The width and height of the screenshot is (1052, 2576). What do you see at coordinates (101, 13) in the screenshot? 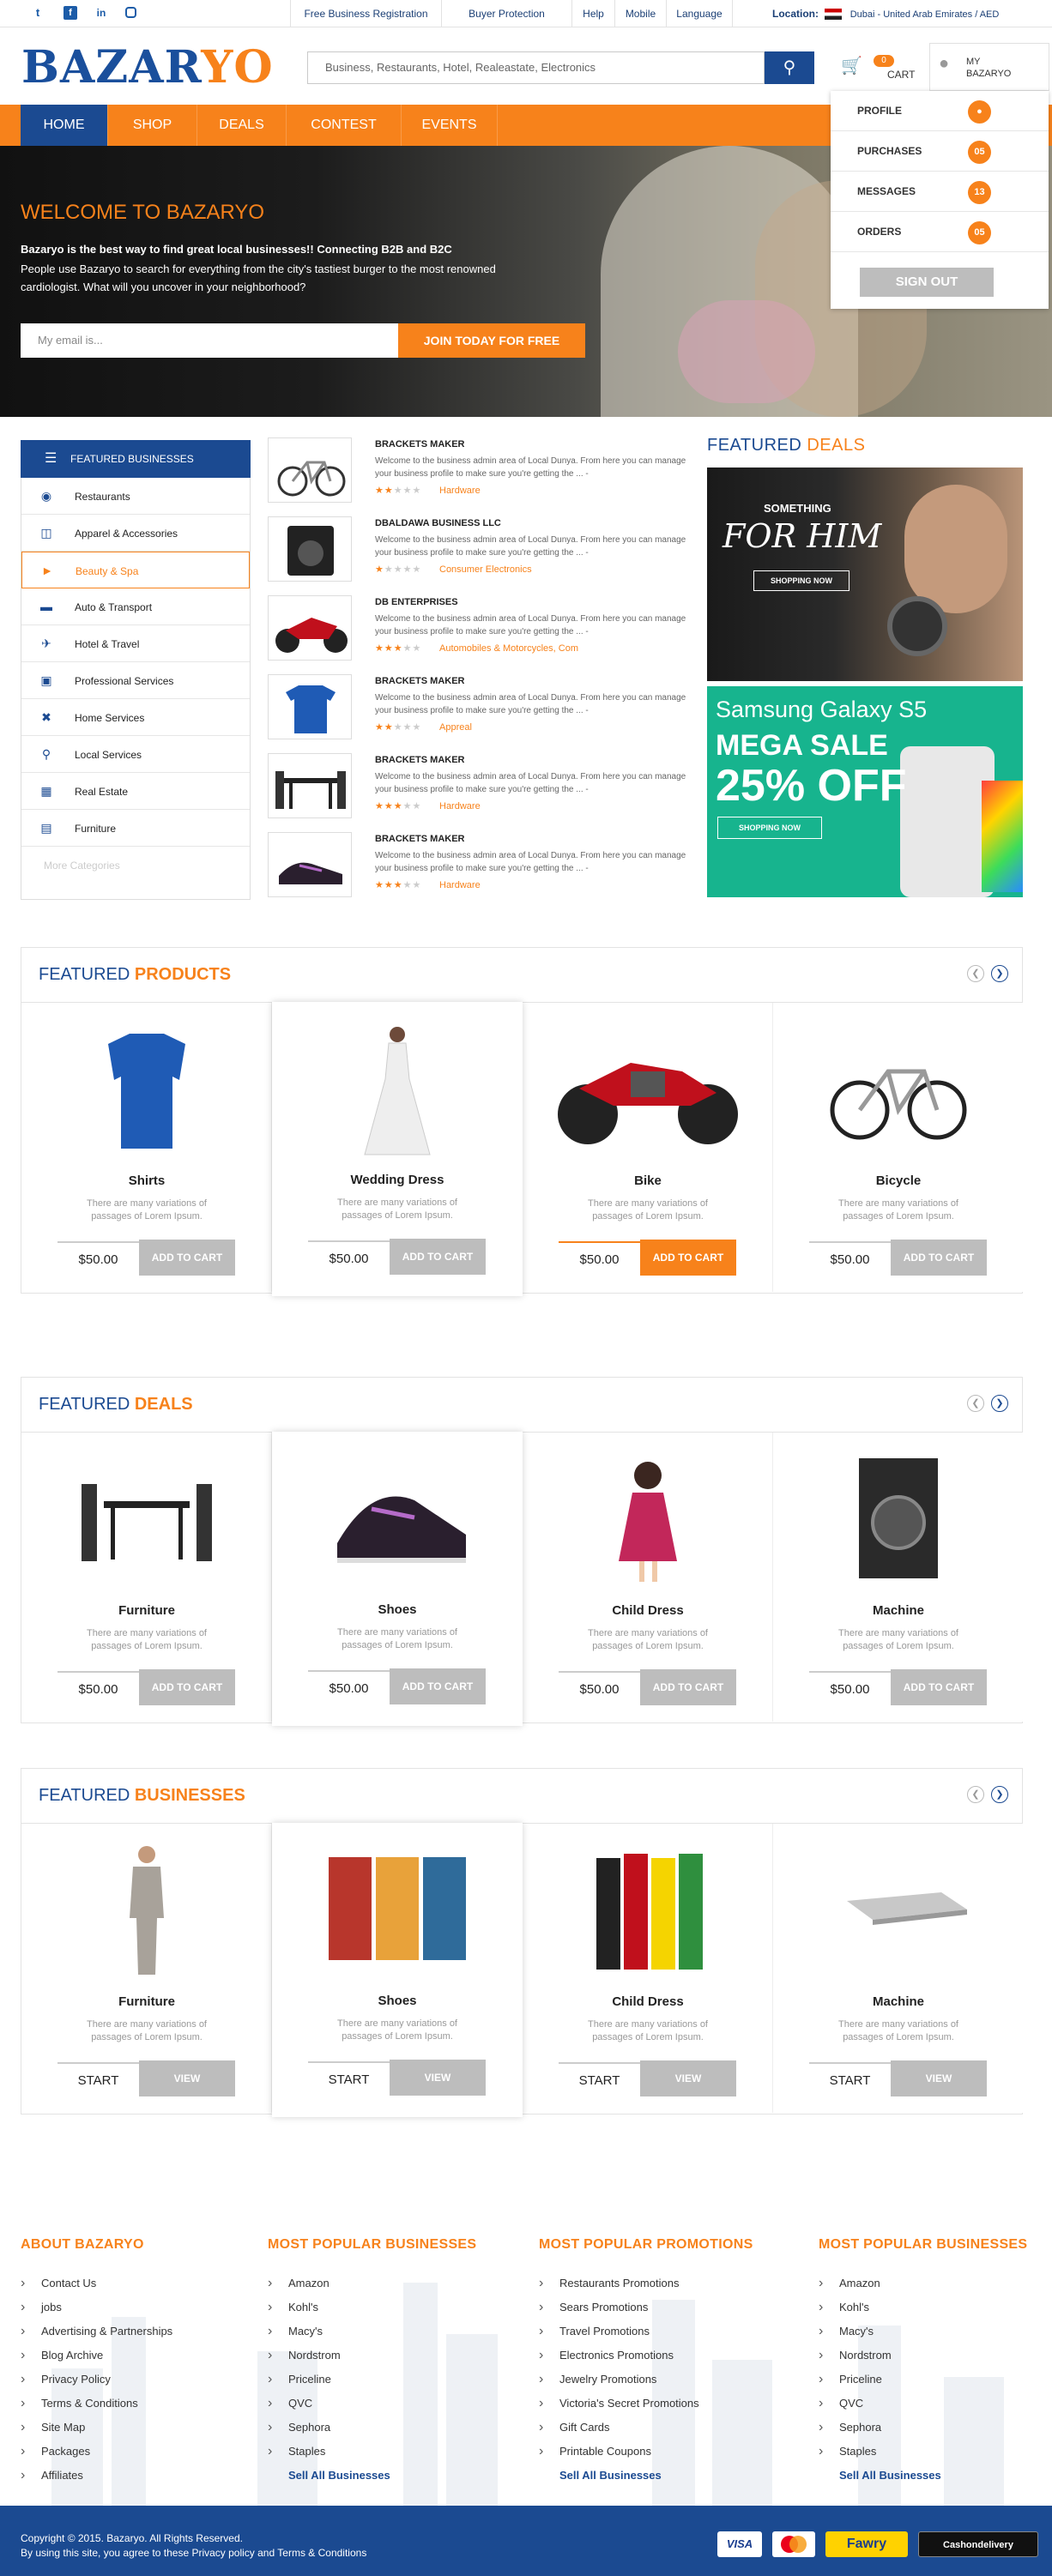
I see `linkedin-icon: in` at bounding box center [101, 13].